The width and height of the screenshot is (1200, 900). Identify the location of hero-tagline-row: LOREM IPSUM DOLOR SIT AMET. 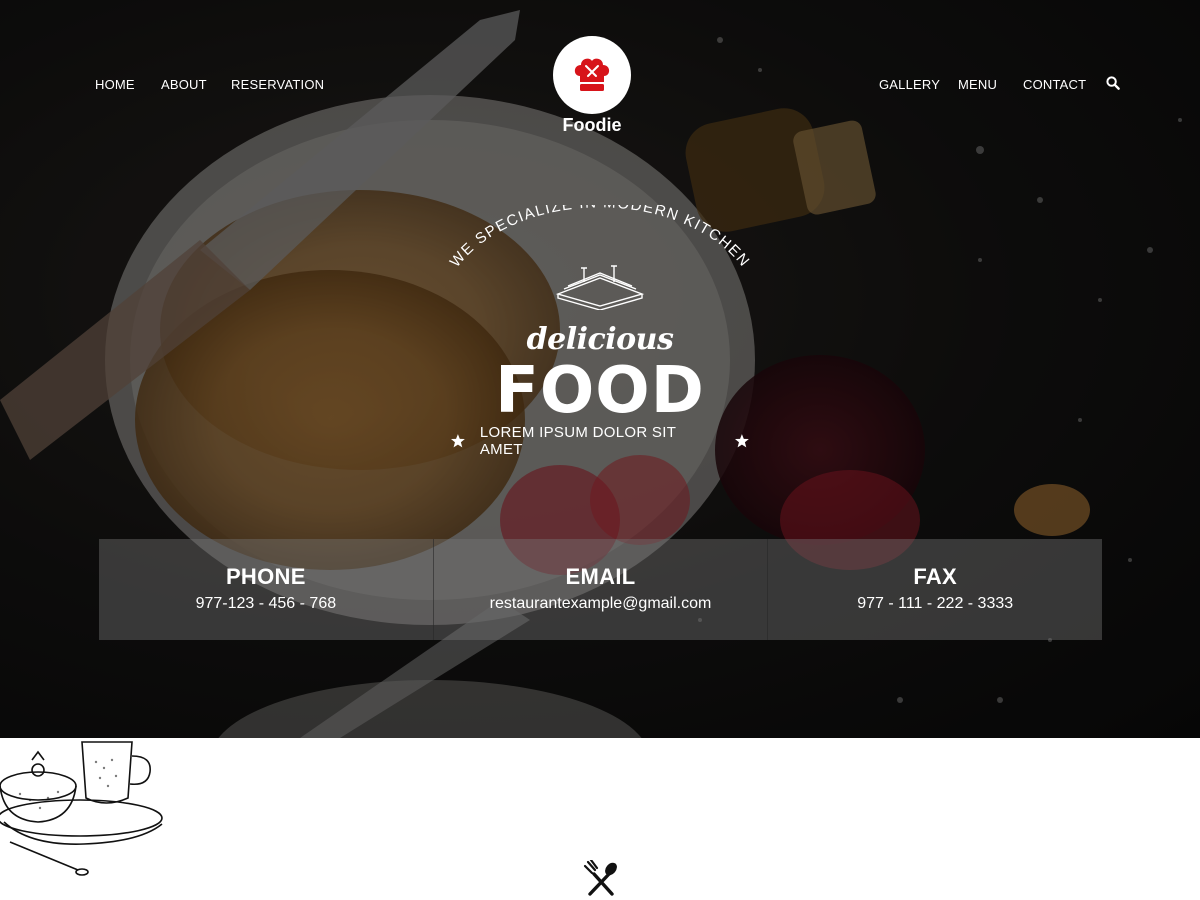
(600, 441).